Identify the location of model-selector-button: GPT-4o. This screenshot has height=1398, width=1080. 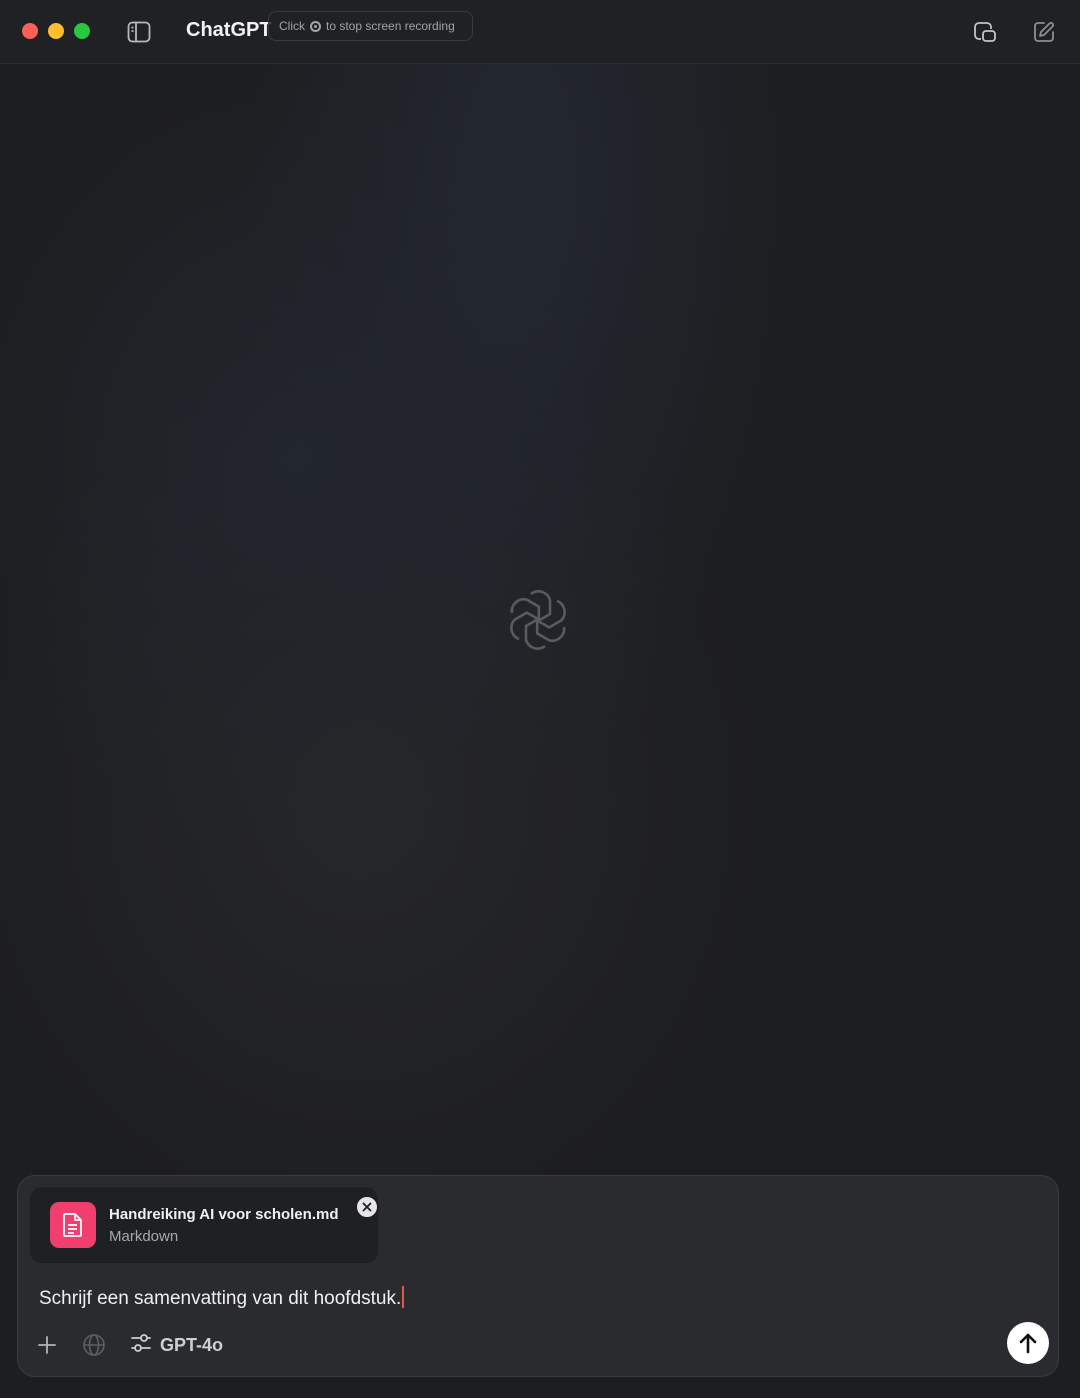
(176, 1345).